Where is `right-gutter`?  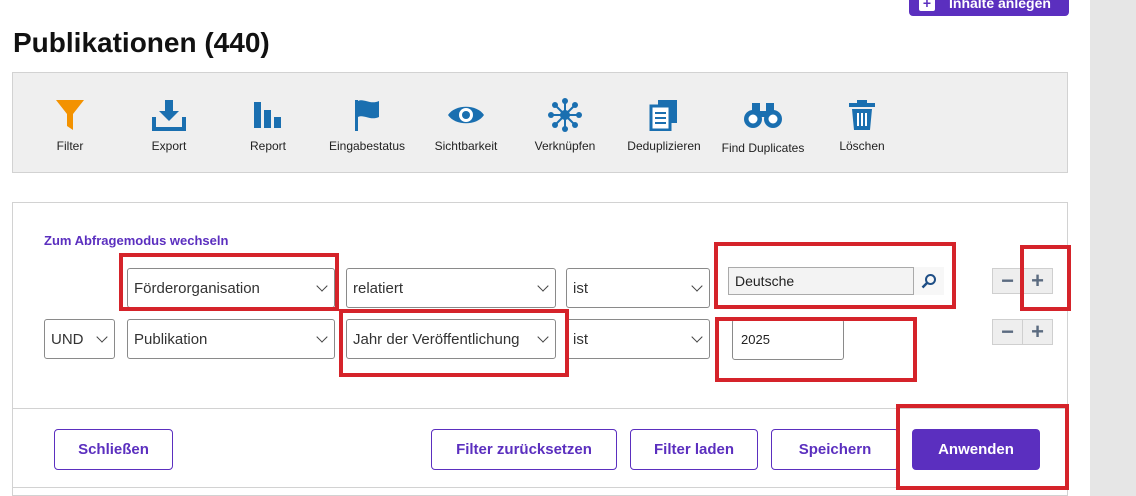
right-gutter is located at coordinates (1113, 248).